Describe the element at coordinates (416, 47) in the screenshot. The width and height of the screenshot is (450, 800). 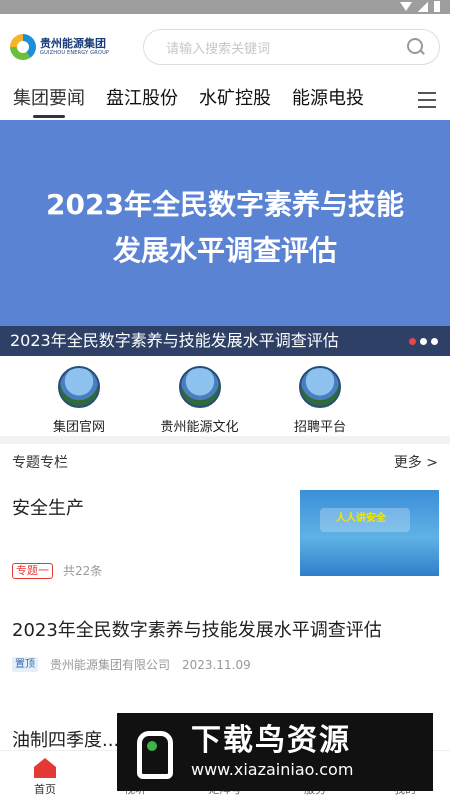
I see `search-icon` at that location.